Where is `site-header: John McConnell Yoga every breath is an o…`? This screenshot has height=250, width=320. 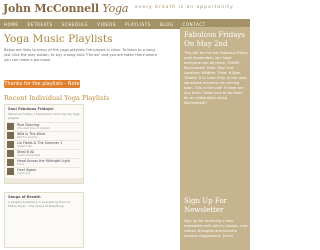
site-header: John McConnell Yoga every breath is an o… is located at coordinates (125, 9).